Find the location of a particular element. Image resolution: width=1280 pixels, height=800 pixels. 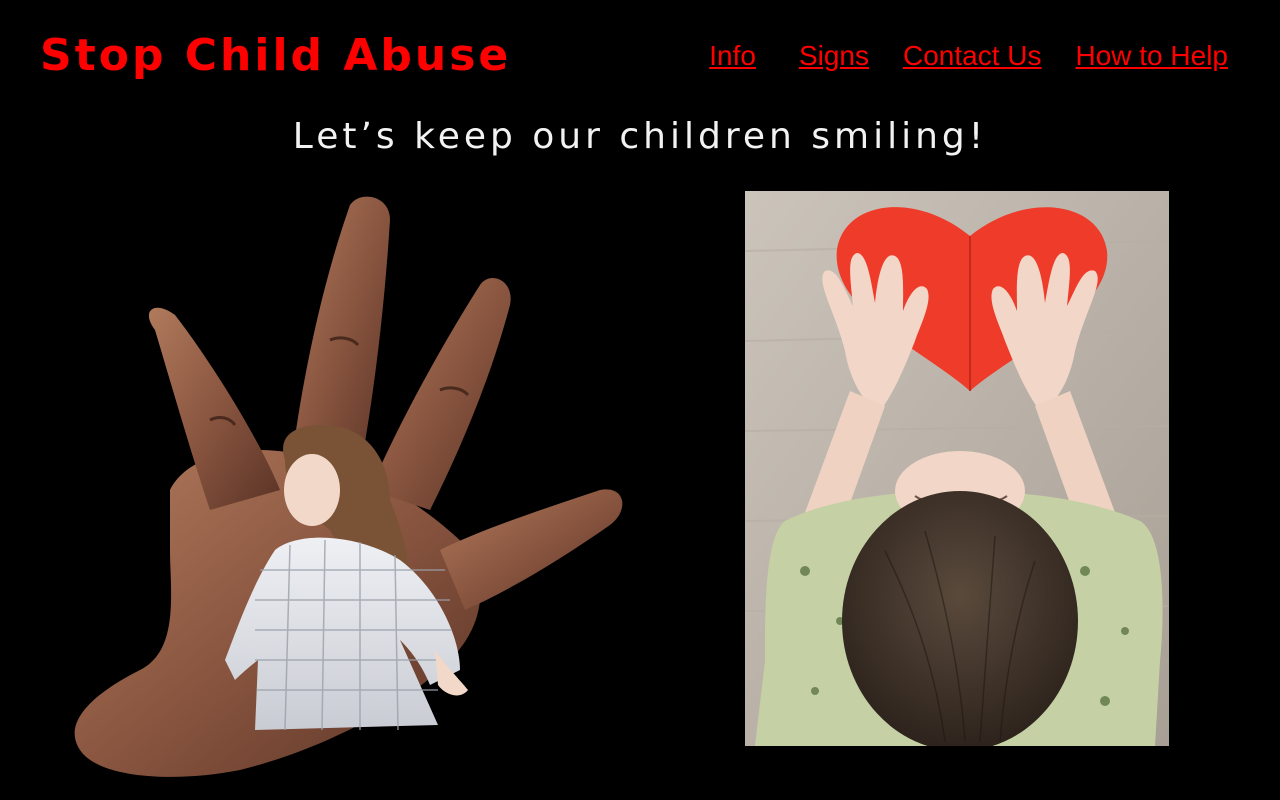

main-nav: Info Signs Contact Us How to Help is located at coordinates (968, 56).